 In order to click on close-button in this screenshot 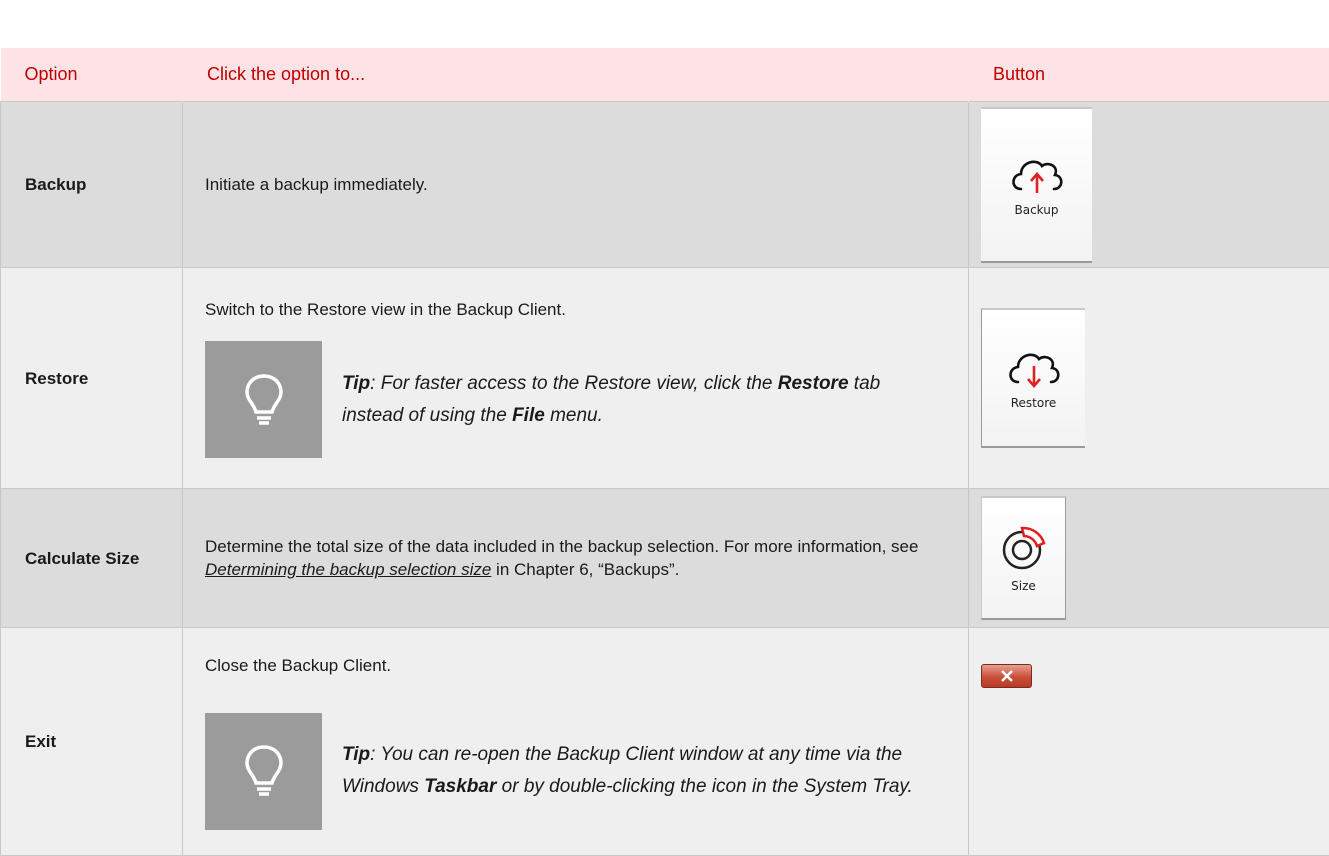, I will do `click(1006, 676)`.